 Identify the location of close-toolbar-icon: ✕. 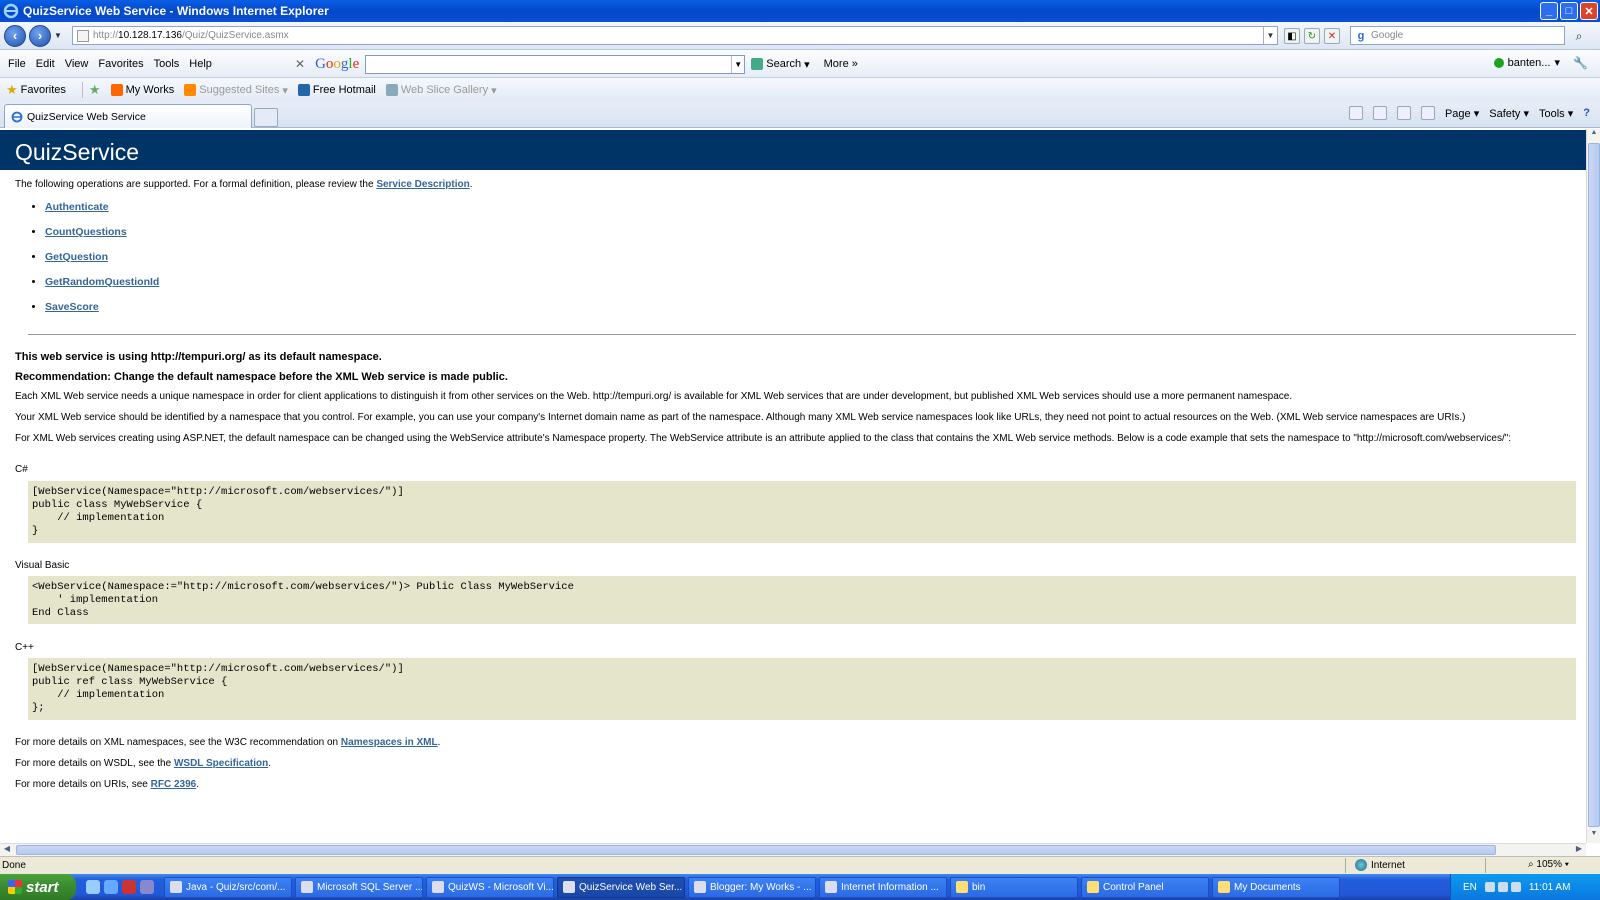
(300, 64).